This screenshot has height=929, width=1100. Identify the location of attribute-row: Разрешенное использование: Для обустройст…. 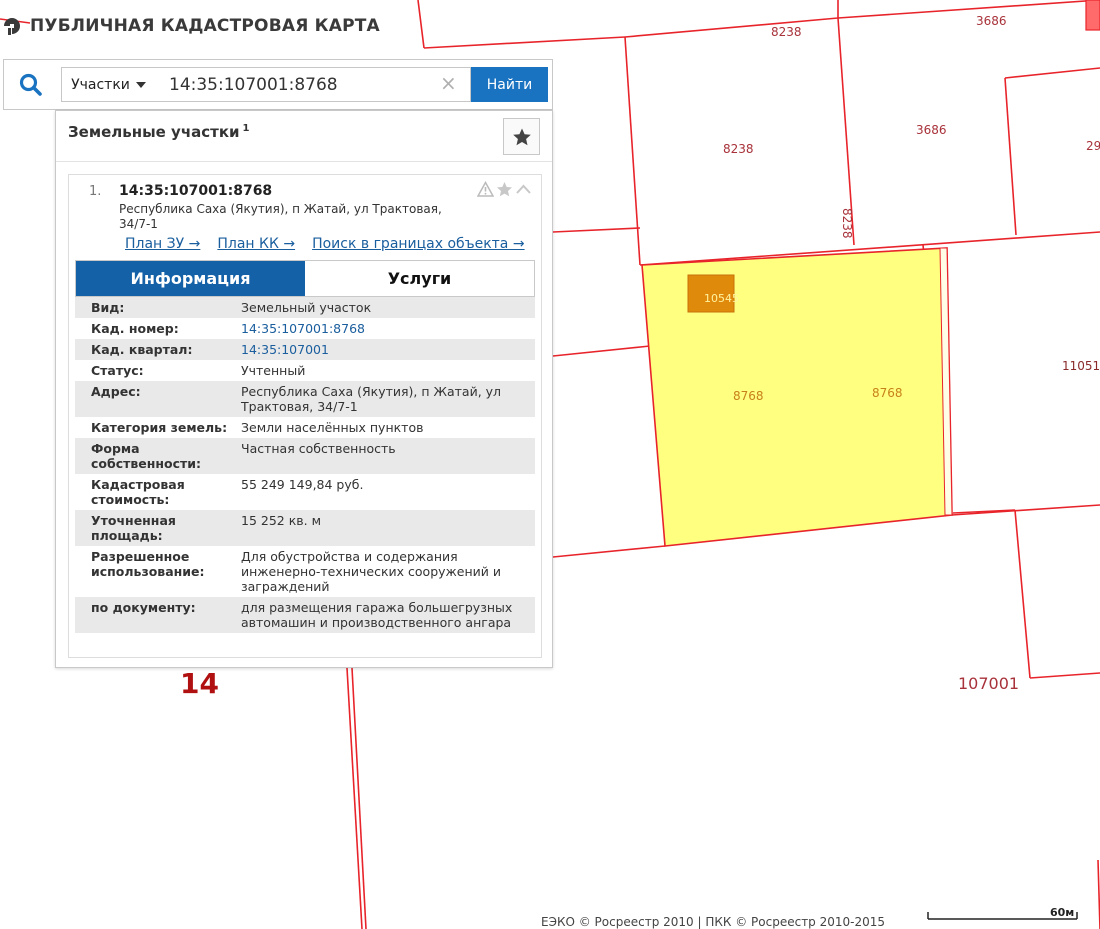
(305, 571).